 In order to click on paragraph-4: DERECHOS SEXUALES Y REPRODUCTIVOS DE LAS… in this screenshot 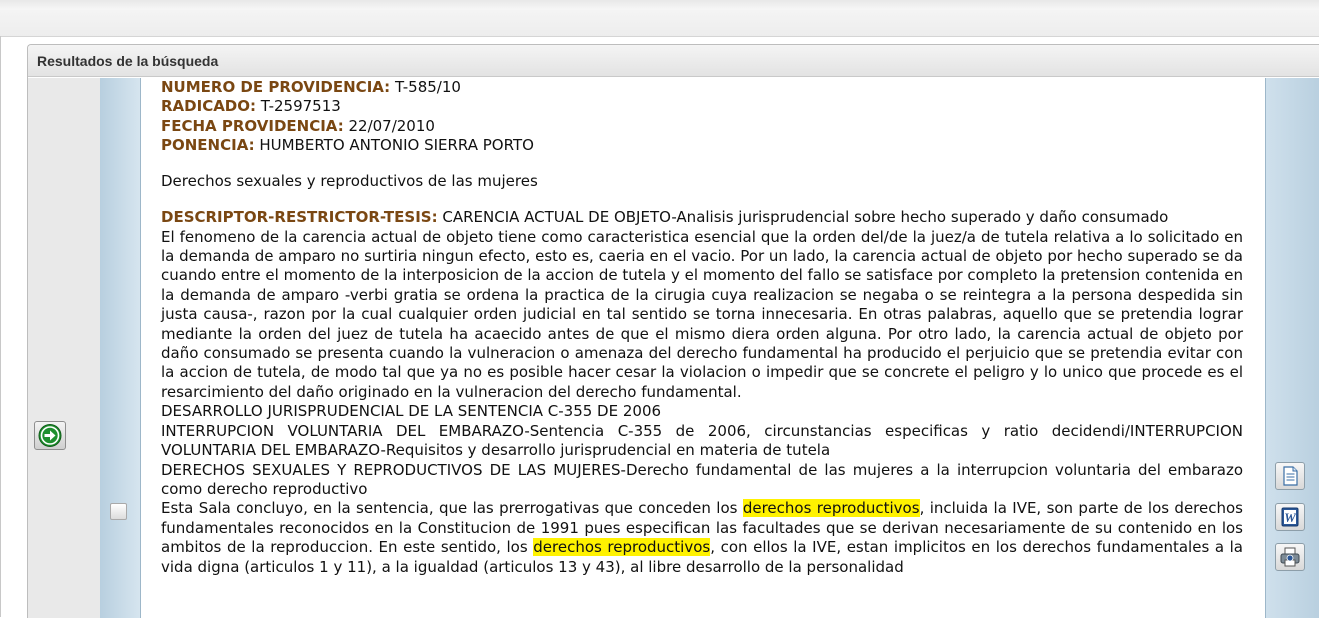, I will do `click(702, 479)`.